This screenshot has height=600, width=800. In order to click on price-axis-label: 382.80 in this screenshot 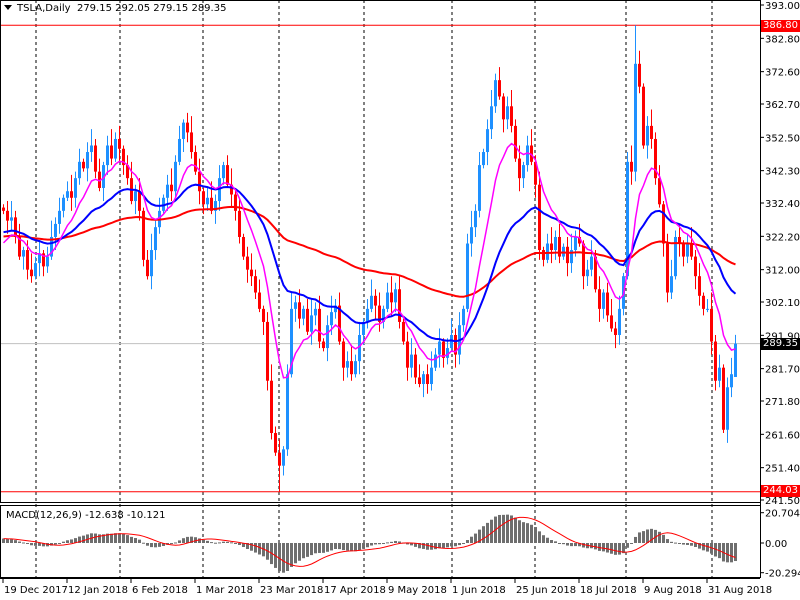, I will do `click(782, 39)`.